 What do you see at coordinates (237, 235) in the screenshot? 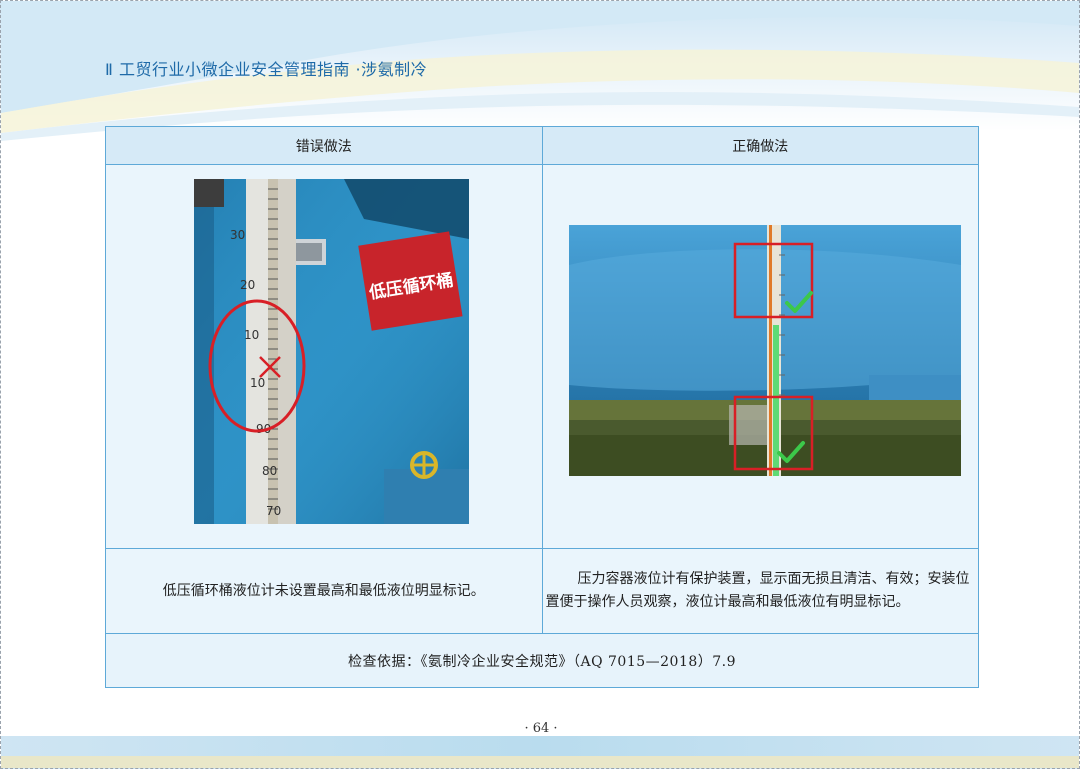
I see `scale-label: 30` at bounding box center [237, 235].